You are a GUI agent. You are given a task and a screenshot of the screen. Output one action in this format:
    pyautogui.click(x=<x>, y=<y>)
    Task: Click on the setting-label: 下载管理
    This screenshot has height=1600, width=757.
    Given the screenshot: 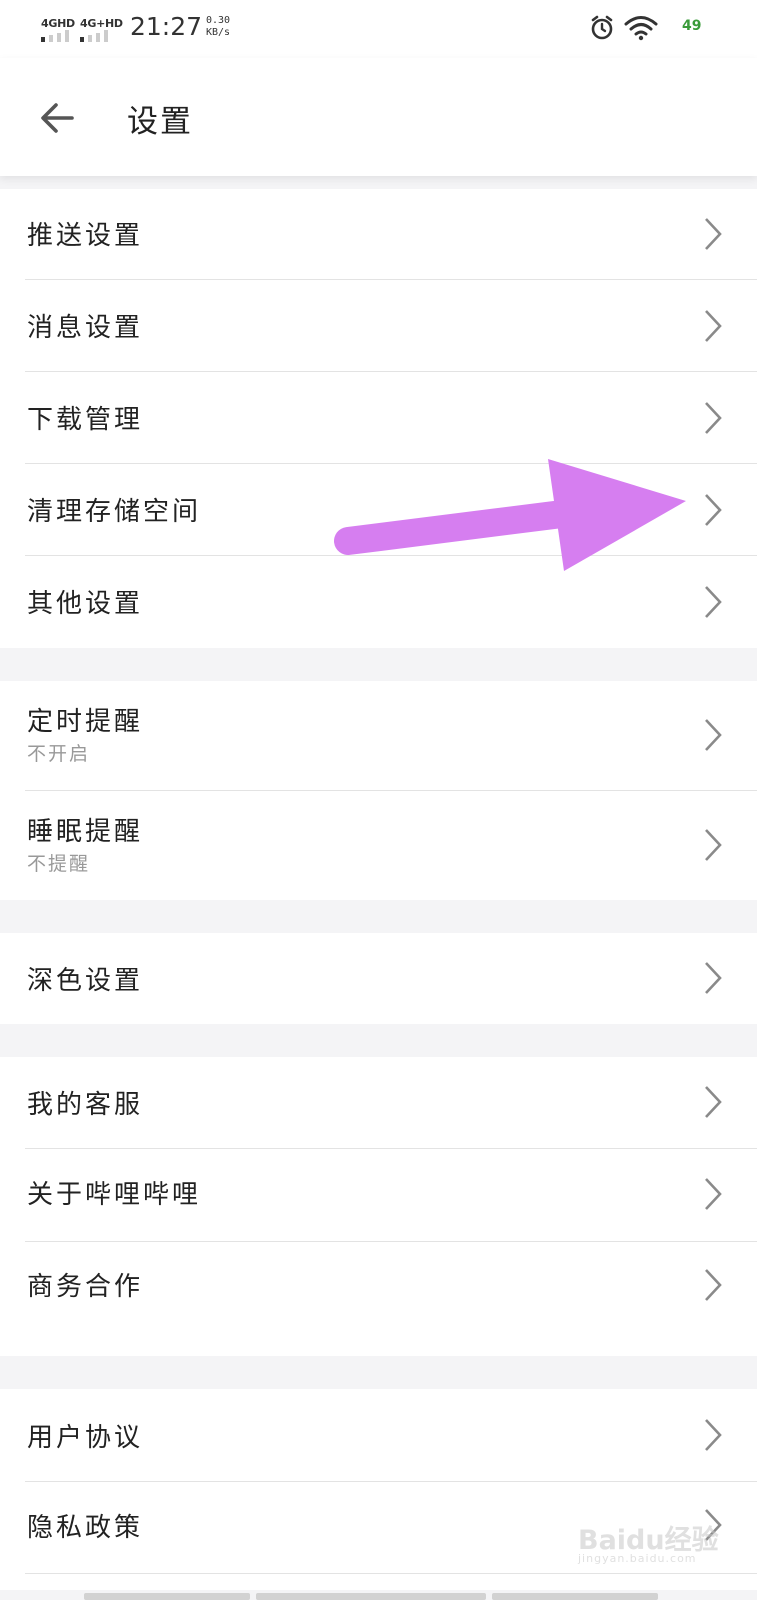 What is the action you would take?
    pyautogui.click(x=85, y=420)
    